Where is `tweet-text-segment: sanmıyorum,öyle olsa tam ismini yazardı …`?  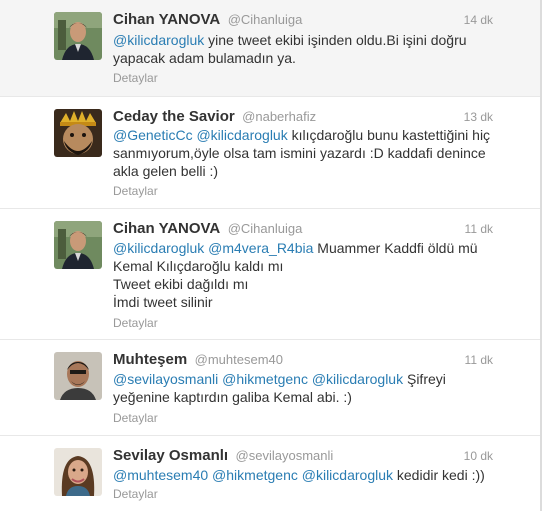
tweet-text-segment: sanmıyorum,öyle olsa tam ismini yazardı … is located at coordinates (299, 153).